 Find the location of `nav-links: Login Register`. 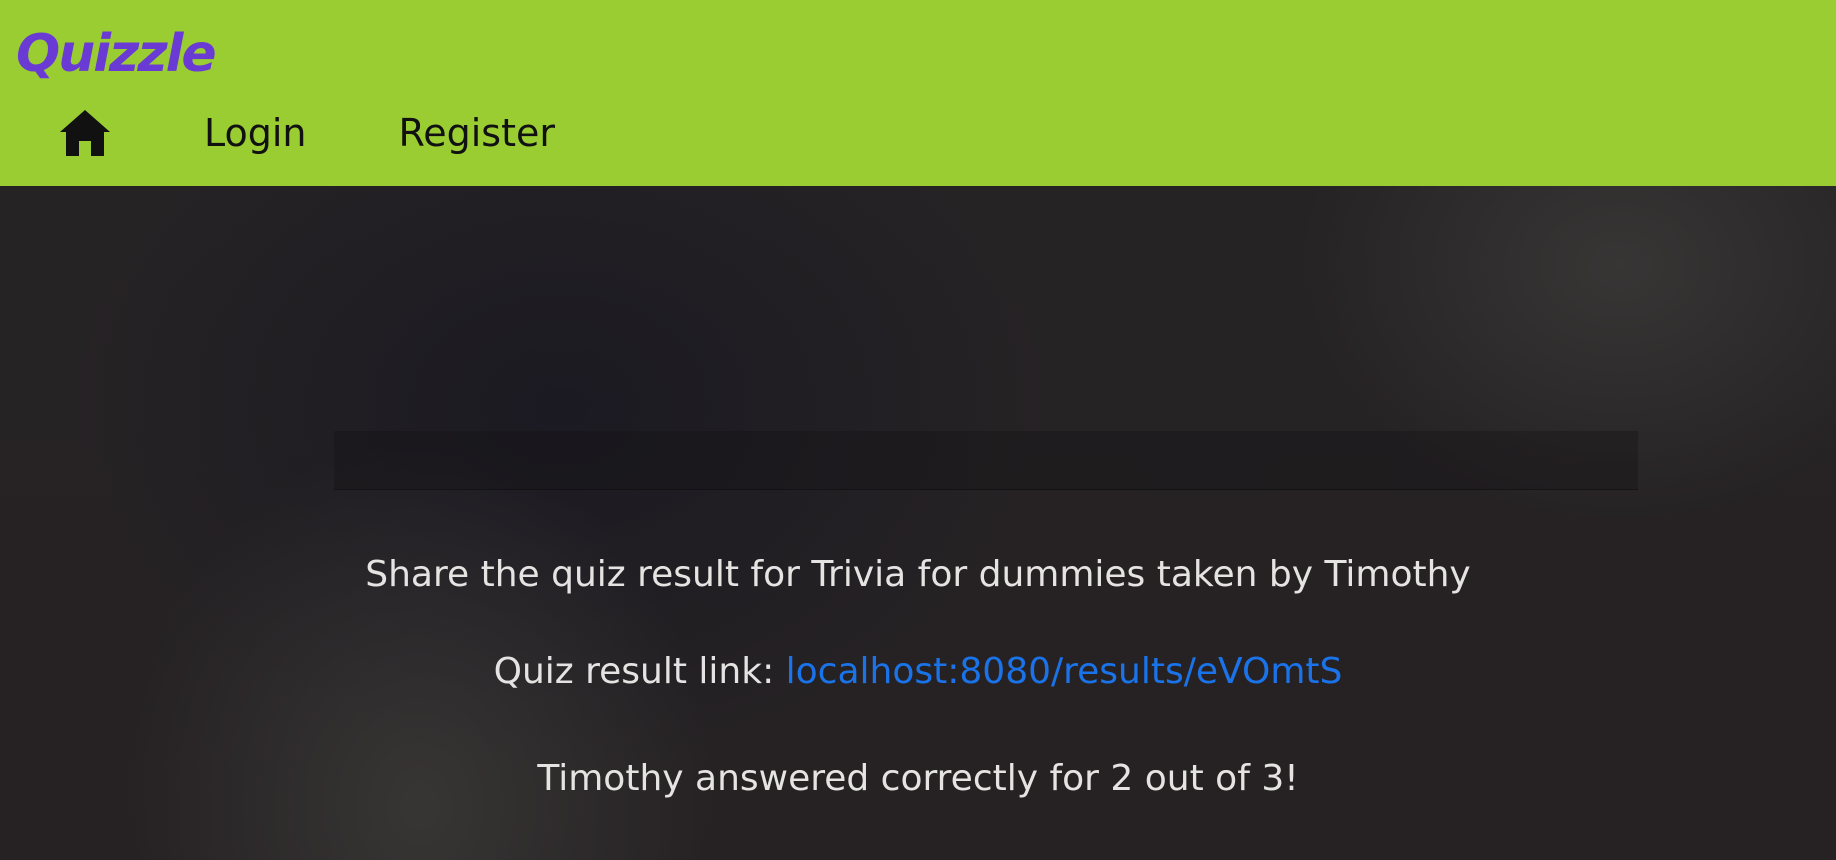

nav-links: Login Register is located at coordinates (352, 133).